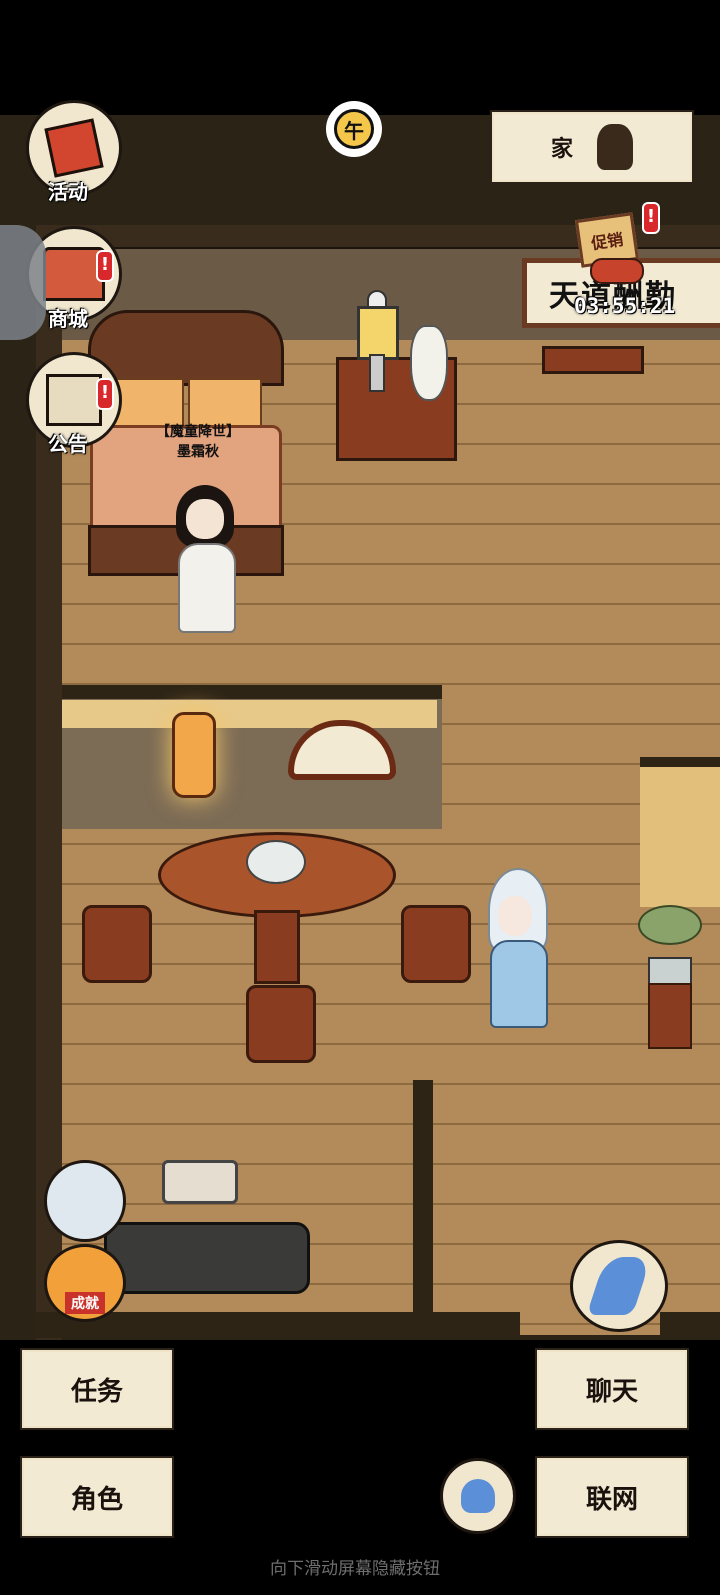 Image resolution: width=720 pixels, height=1595 pixels. I want to click on task-button-label: 任务, so click(96, 1391).